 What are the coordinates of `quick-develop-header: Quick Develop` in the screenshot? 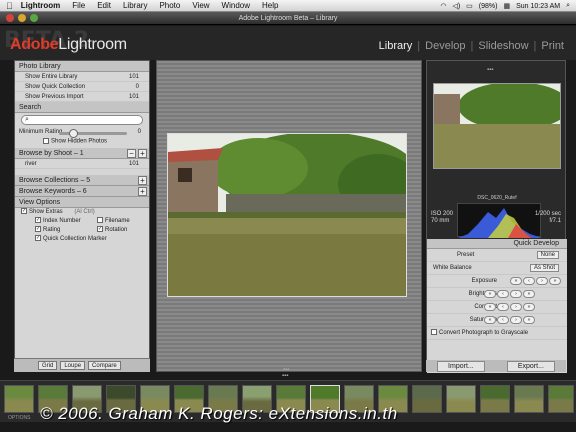 It's located at (497, 244).